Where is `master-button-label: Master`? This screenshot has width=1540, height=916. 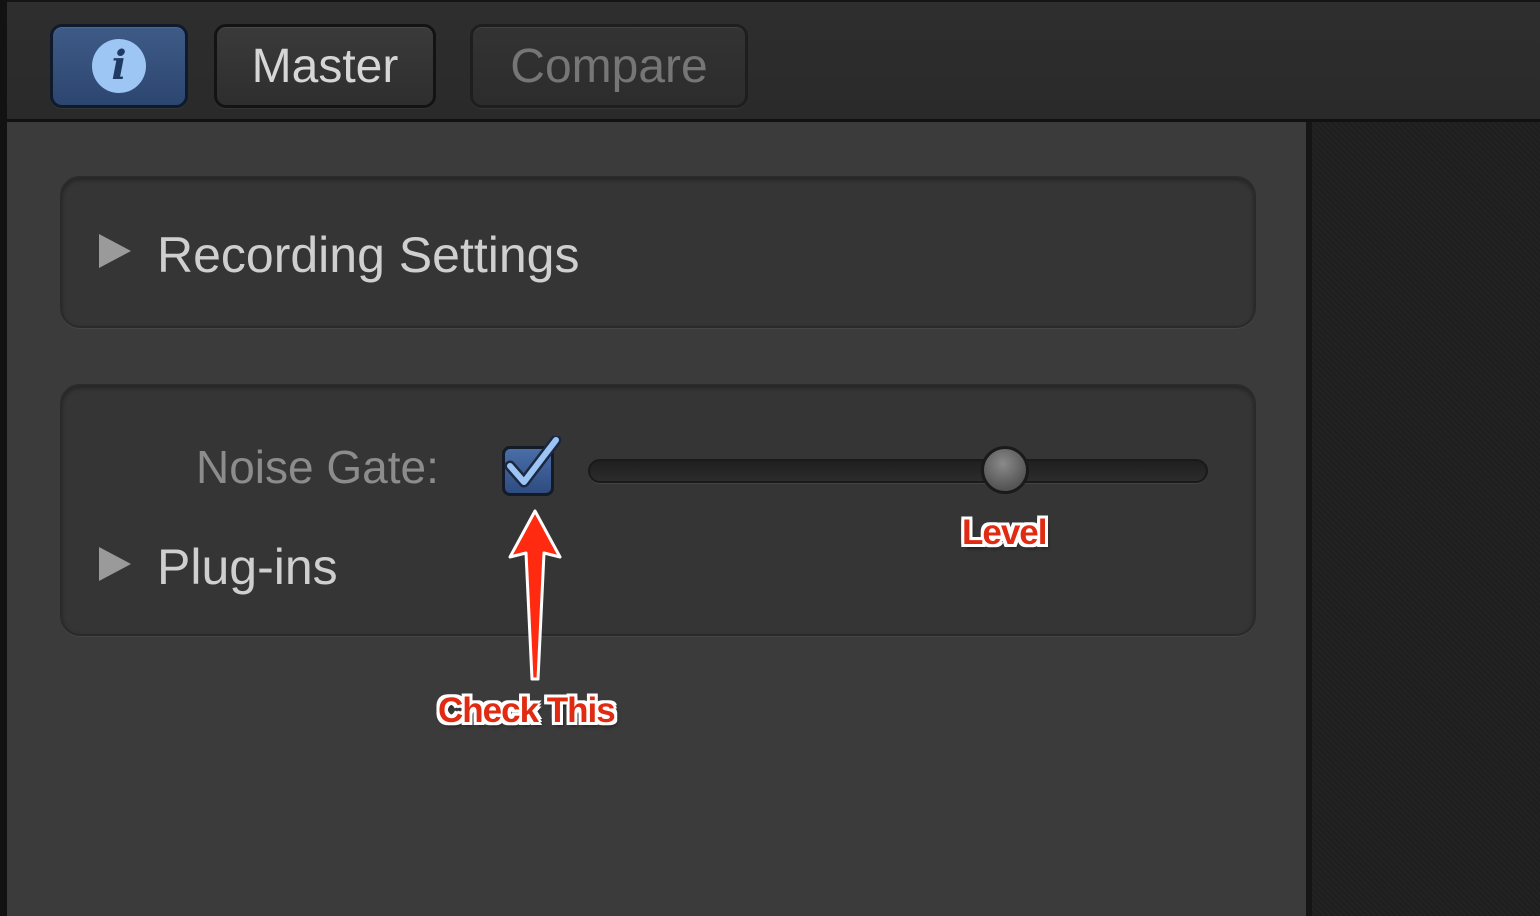
master-button-label: Master is located at coordinates (325, 66).